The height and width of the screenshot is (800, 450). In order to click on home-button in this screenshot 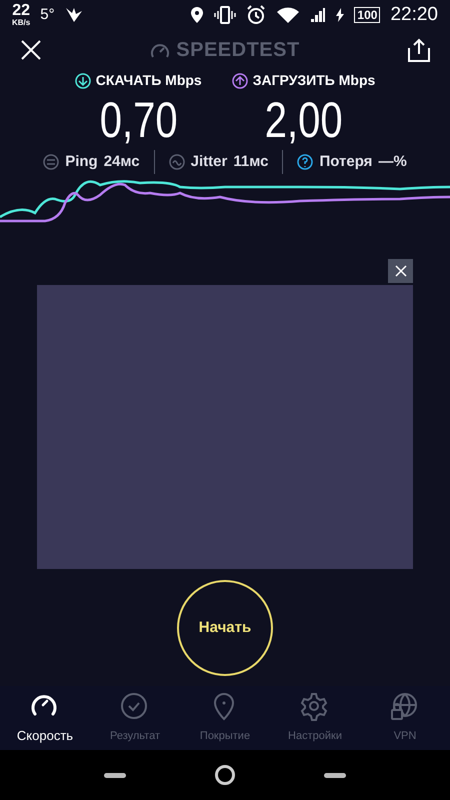, I will do `click(224, 775)`.